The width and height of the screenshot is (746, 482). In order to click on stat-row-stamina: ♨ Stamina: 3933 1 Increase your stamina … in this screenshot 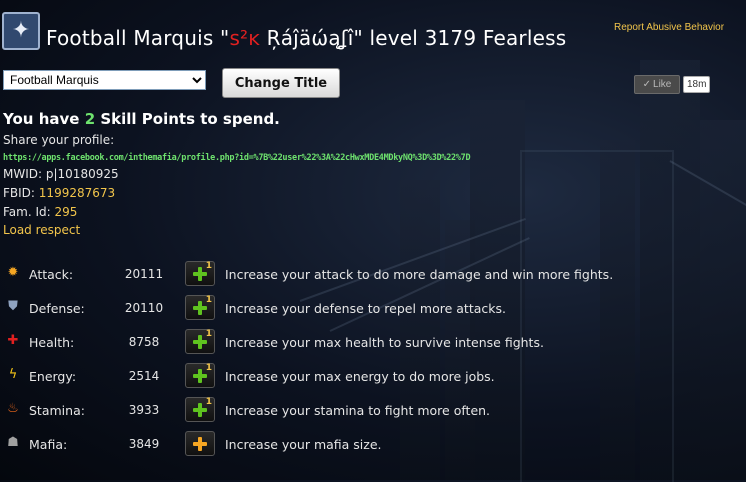, I will do `click(373, 410)`.